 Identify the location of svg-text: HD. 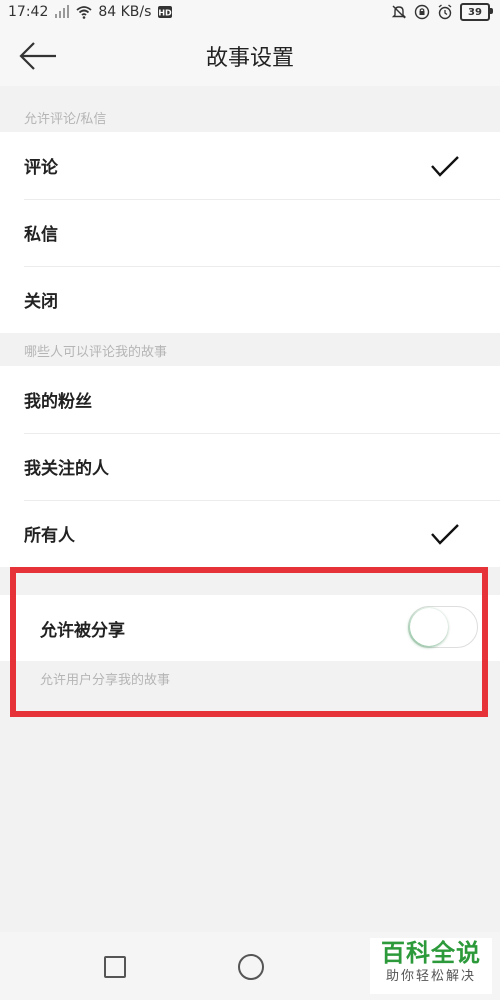
(166, 13).